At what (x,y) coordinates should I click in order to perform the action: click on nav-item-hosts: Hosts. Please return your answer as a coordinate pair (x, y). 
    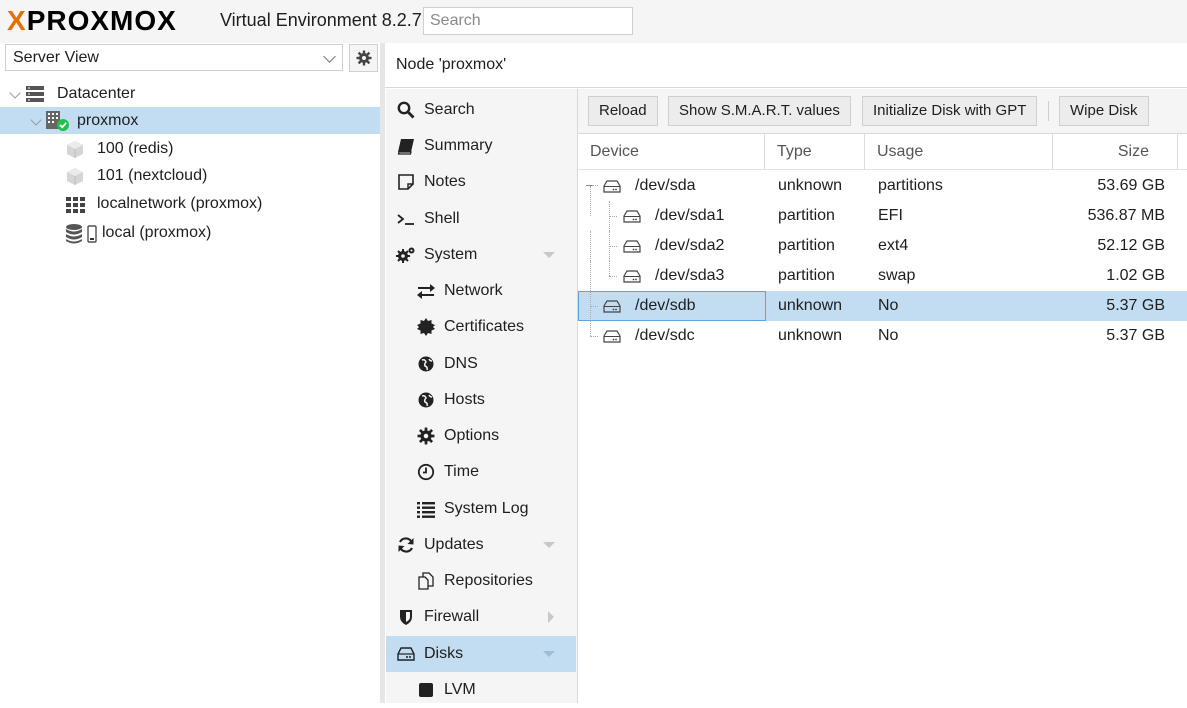
    Looking at the image, I should click on (481, 400).